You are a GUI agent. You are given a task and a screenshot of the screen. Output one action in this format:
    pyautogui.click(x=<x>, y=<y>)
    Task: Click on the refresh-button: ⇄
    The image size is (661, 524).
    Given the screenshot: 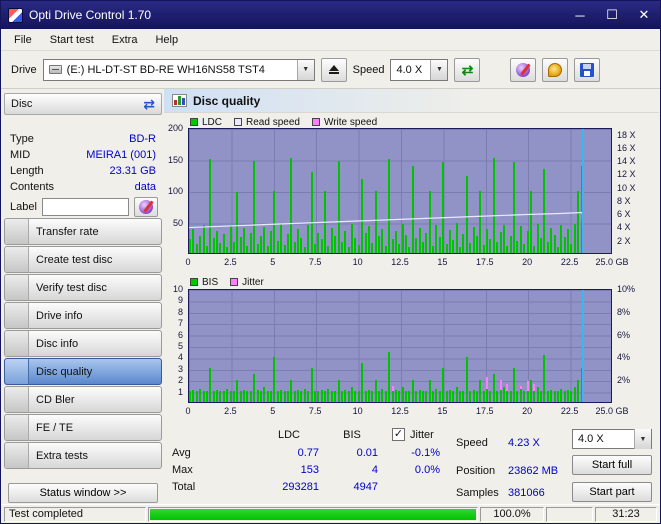 What is the action you would take?
    pyautogui.click(x=467, y=69)
    